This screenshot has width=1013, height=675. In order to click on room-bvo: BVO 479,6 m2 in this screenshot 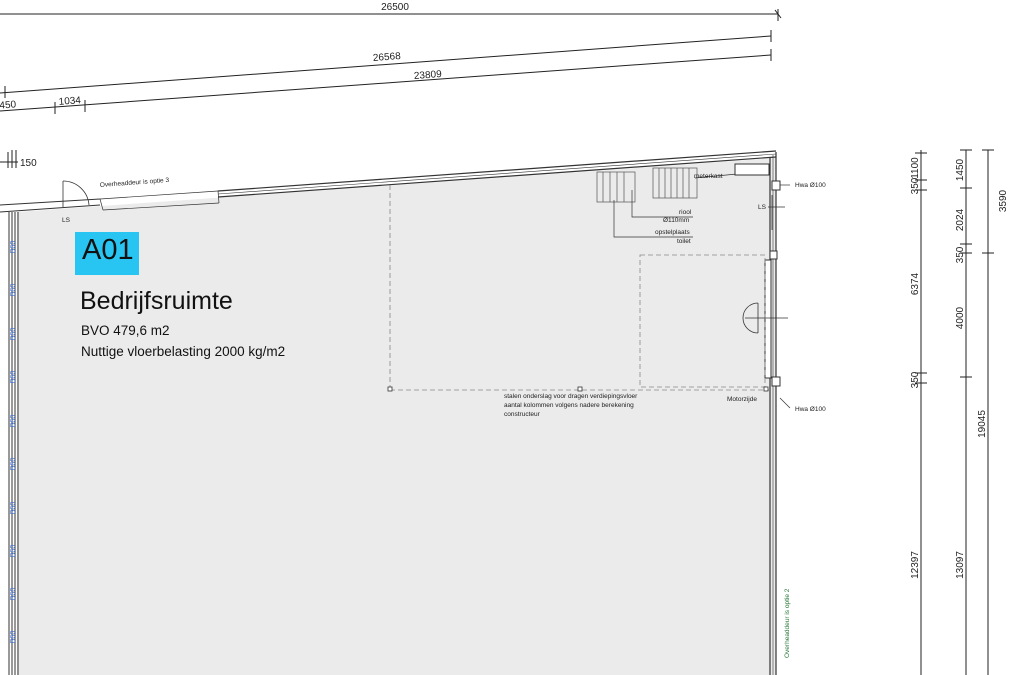, I will do `click(125, 330)`.